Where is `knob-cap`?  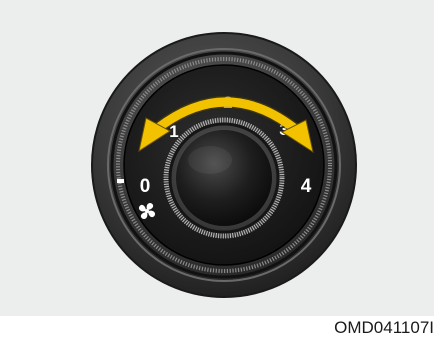 knob-cap is located at coordinates (224, 178).